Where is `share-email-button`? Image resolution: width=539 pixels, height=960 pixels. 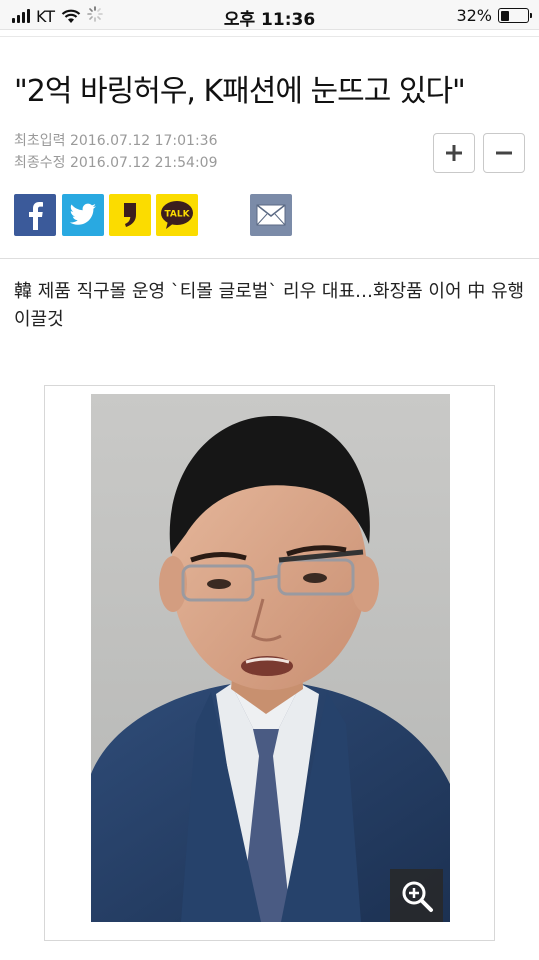
share-email-button is located at coordinates (271, 215).